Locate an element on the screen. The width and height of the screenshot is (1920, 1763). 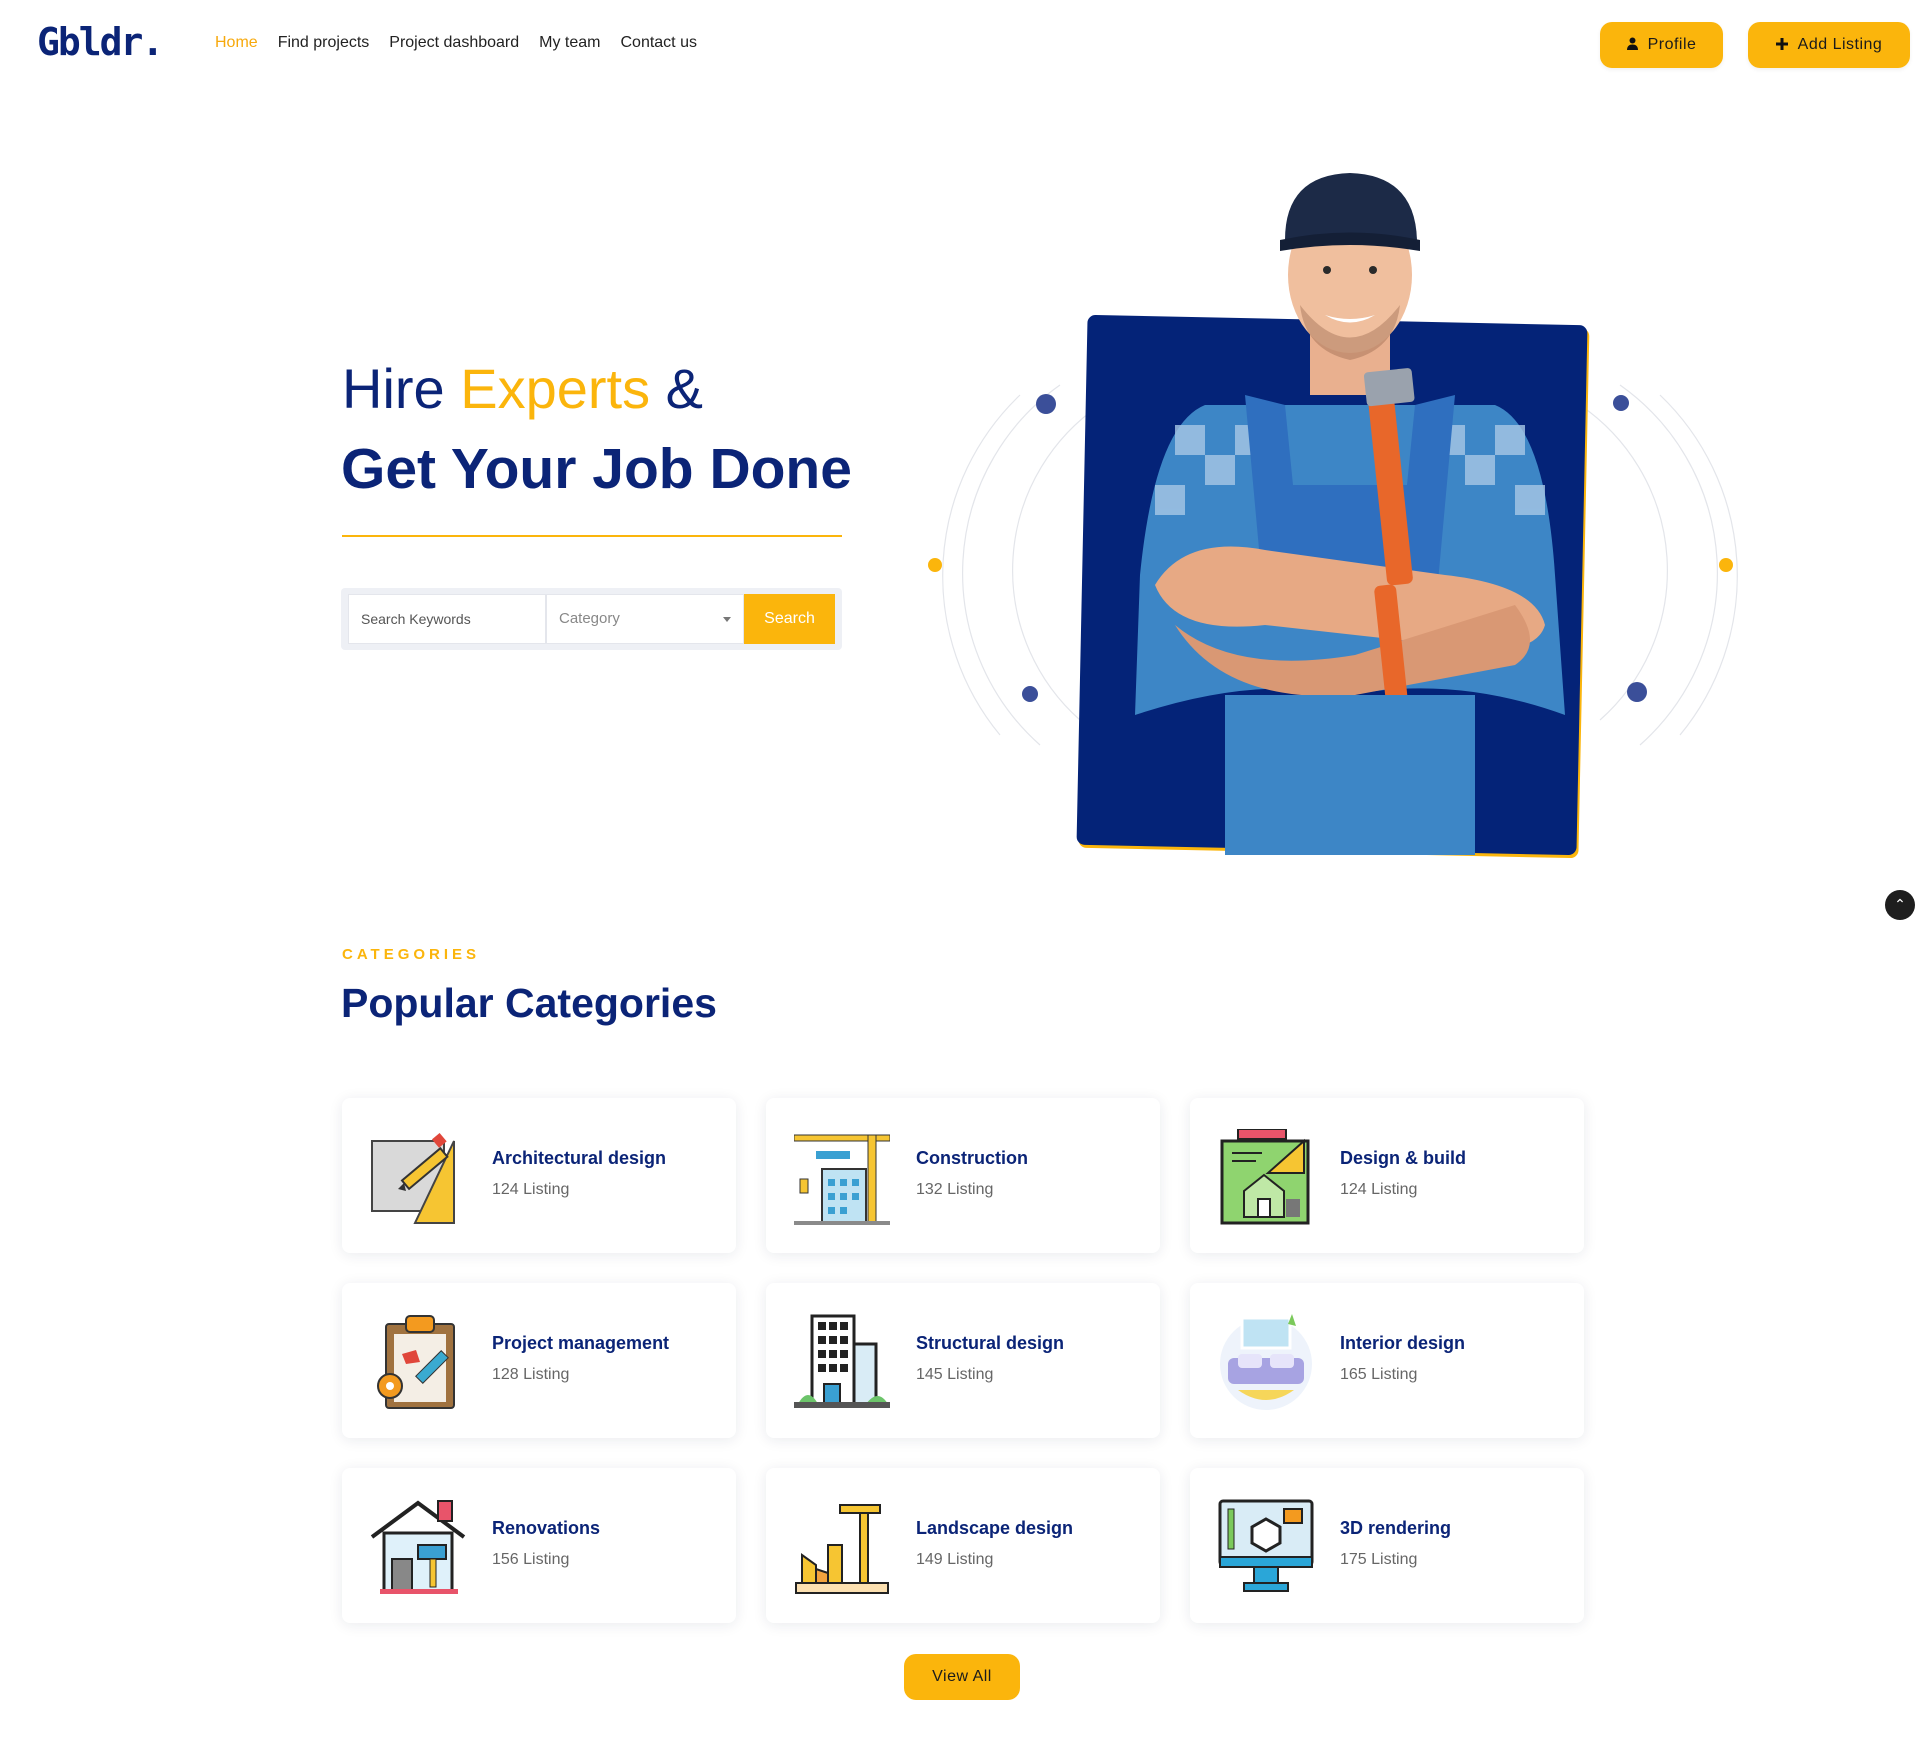
logo: Gbldr. is located at coordinates (100, 42).